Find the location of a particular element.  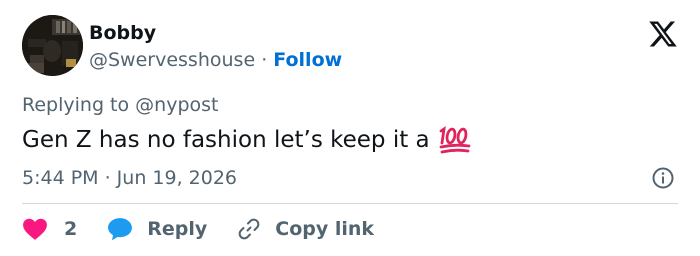

author-handle: @Swervesshouse is located at coordinates (172, 60).